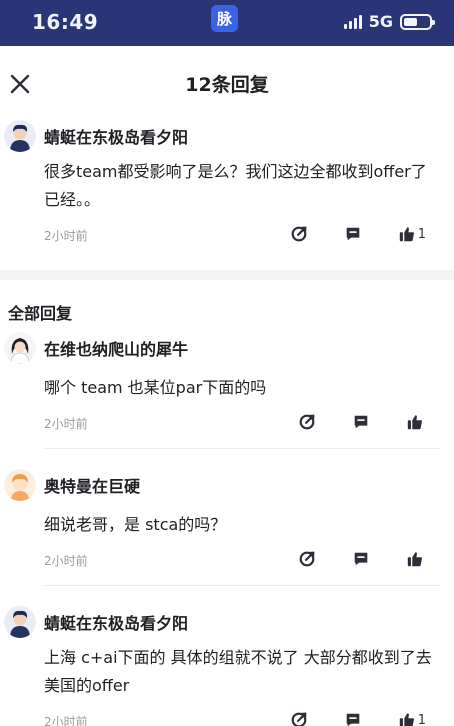  I want to click on reply-item: 在维也纳爬山的犀牛 哪个 team 也某位par下面的吗 2小时前, so click(227, 385).